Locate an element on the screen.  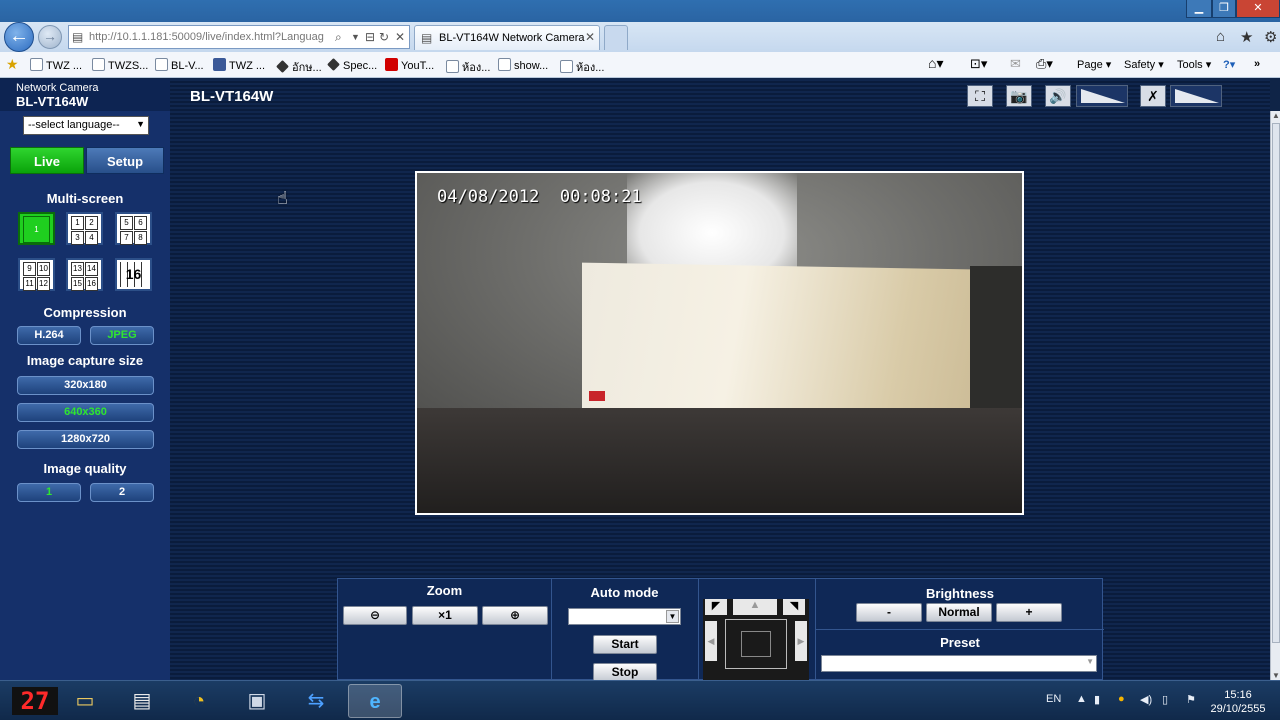
stop-button: Stop is located at coordinates (625, 671).